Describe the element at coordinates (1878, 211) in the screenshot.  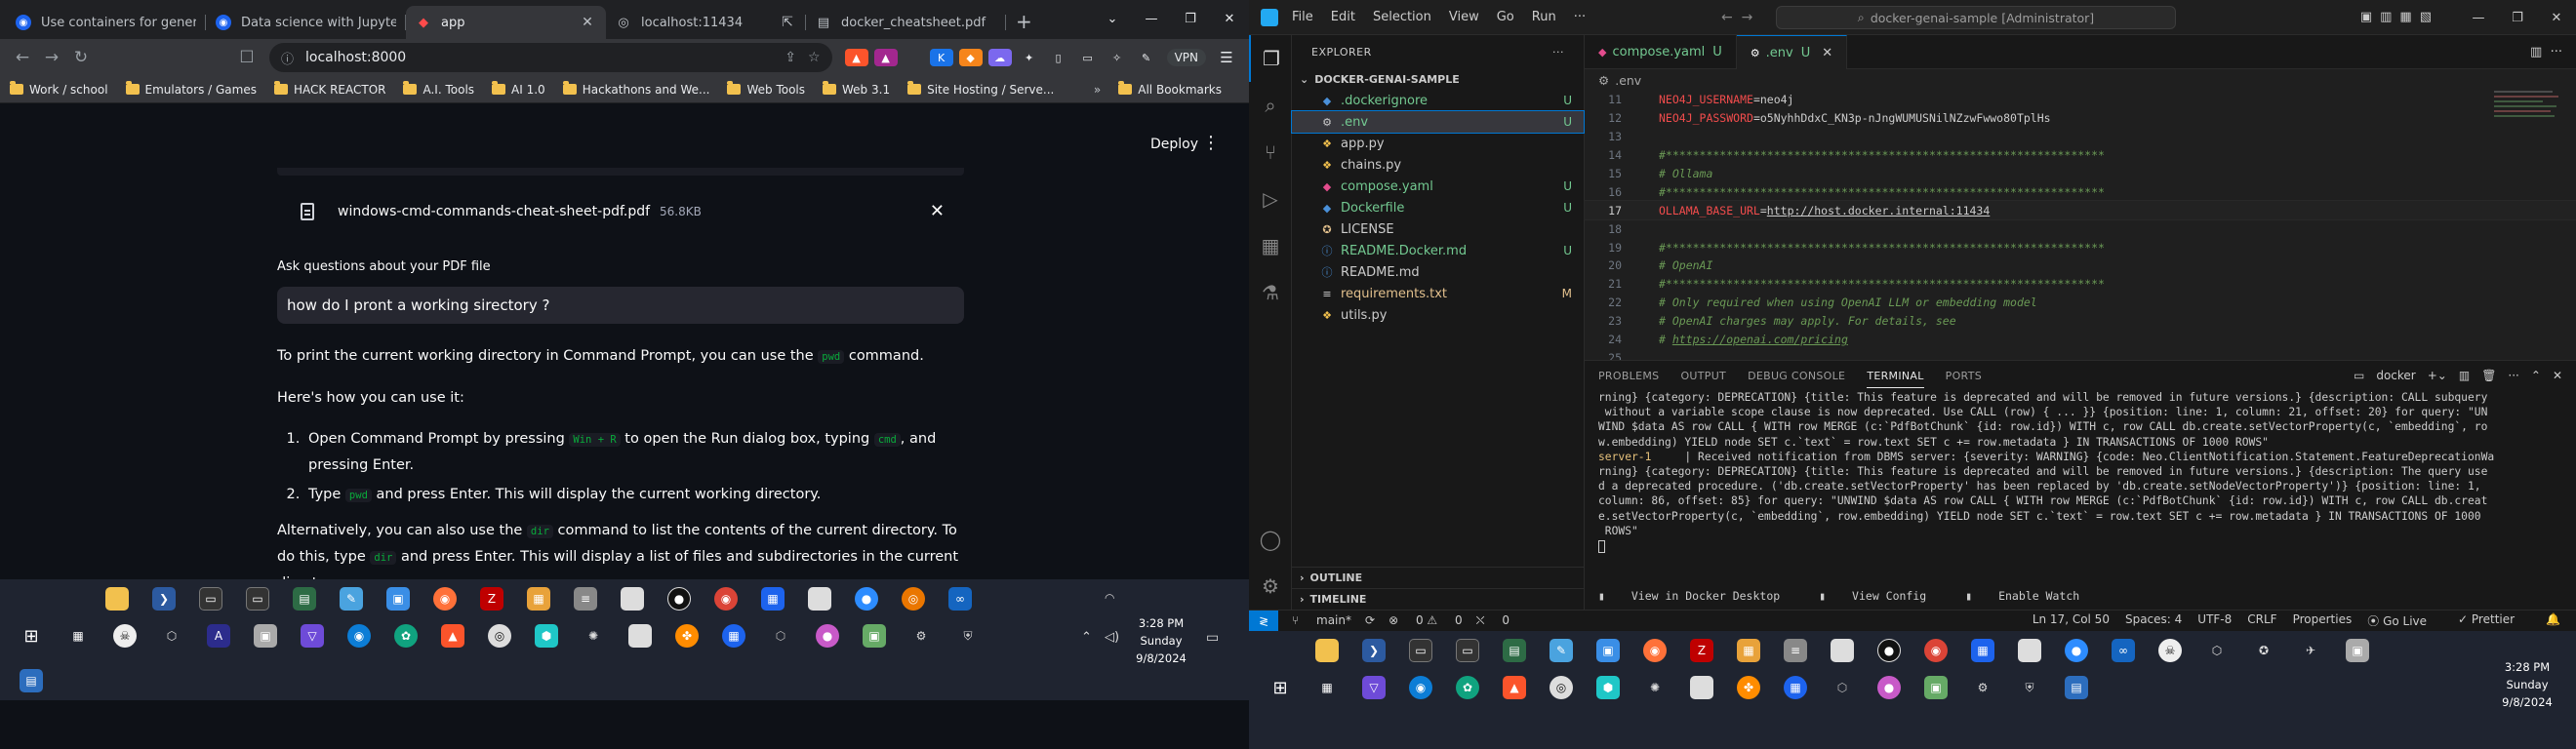
I see `env-url-link: http://host.docker.internal:11434` at that location.